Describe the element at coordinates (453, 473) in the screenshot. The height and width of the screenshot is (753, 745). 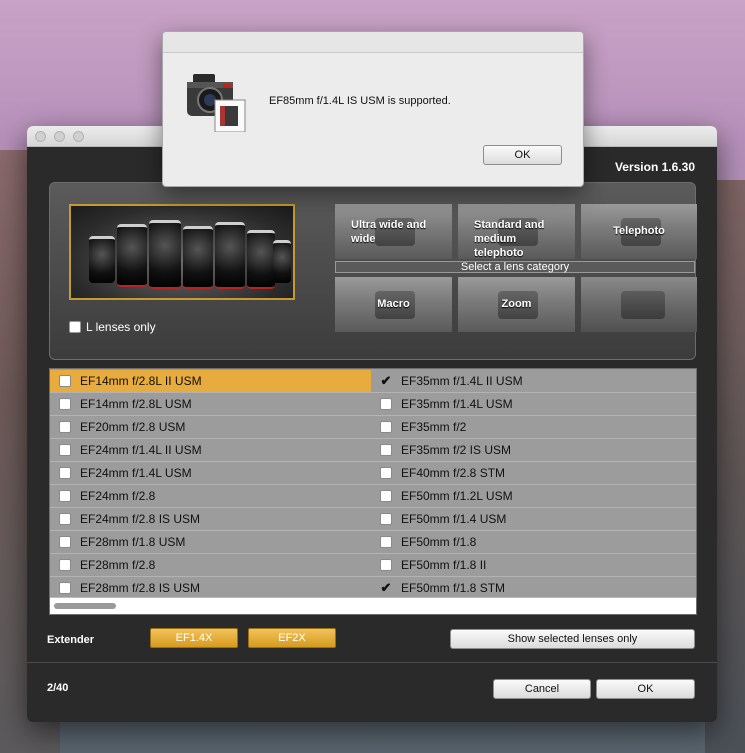
I see `lens-name: EF40mm f/2.8 STM` at that location.